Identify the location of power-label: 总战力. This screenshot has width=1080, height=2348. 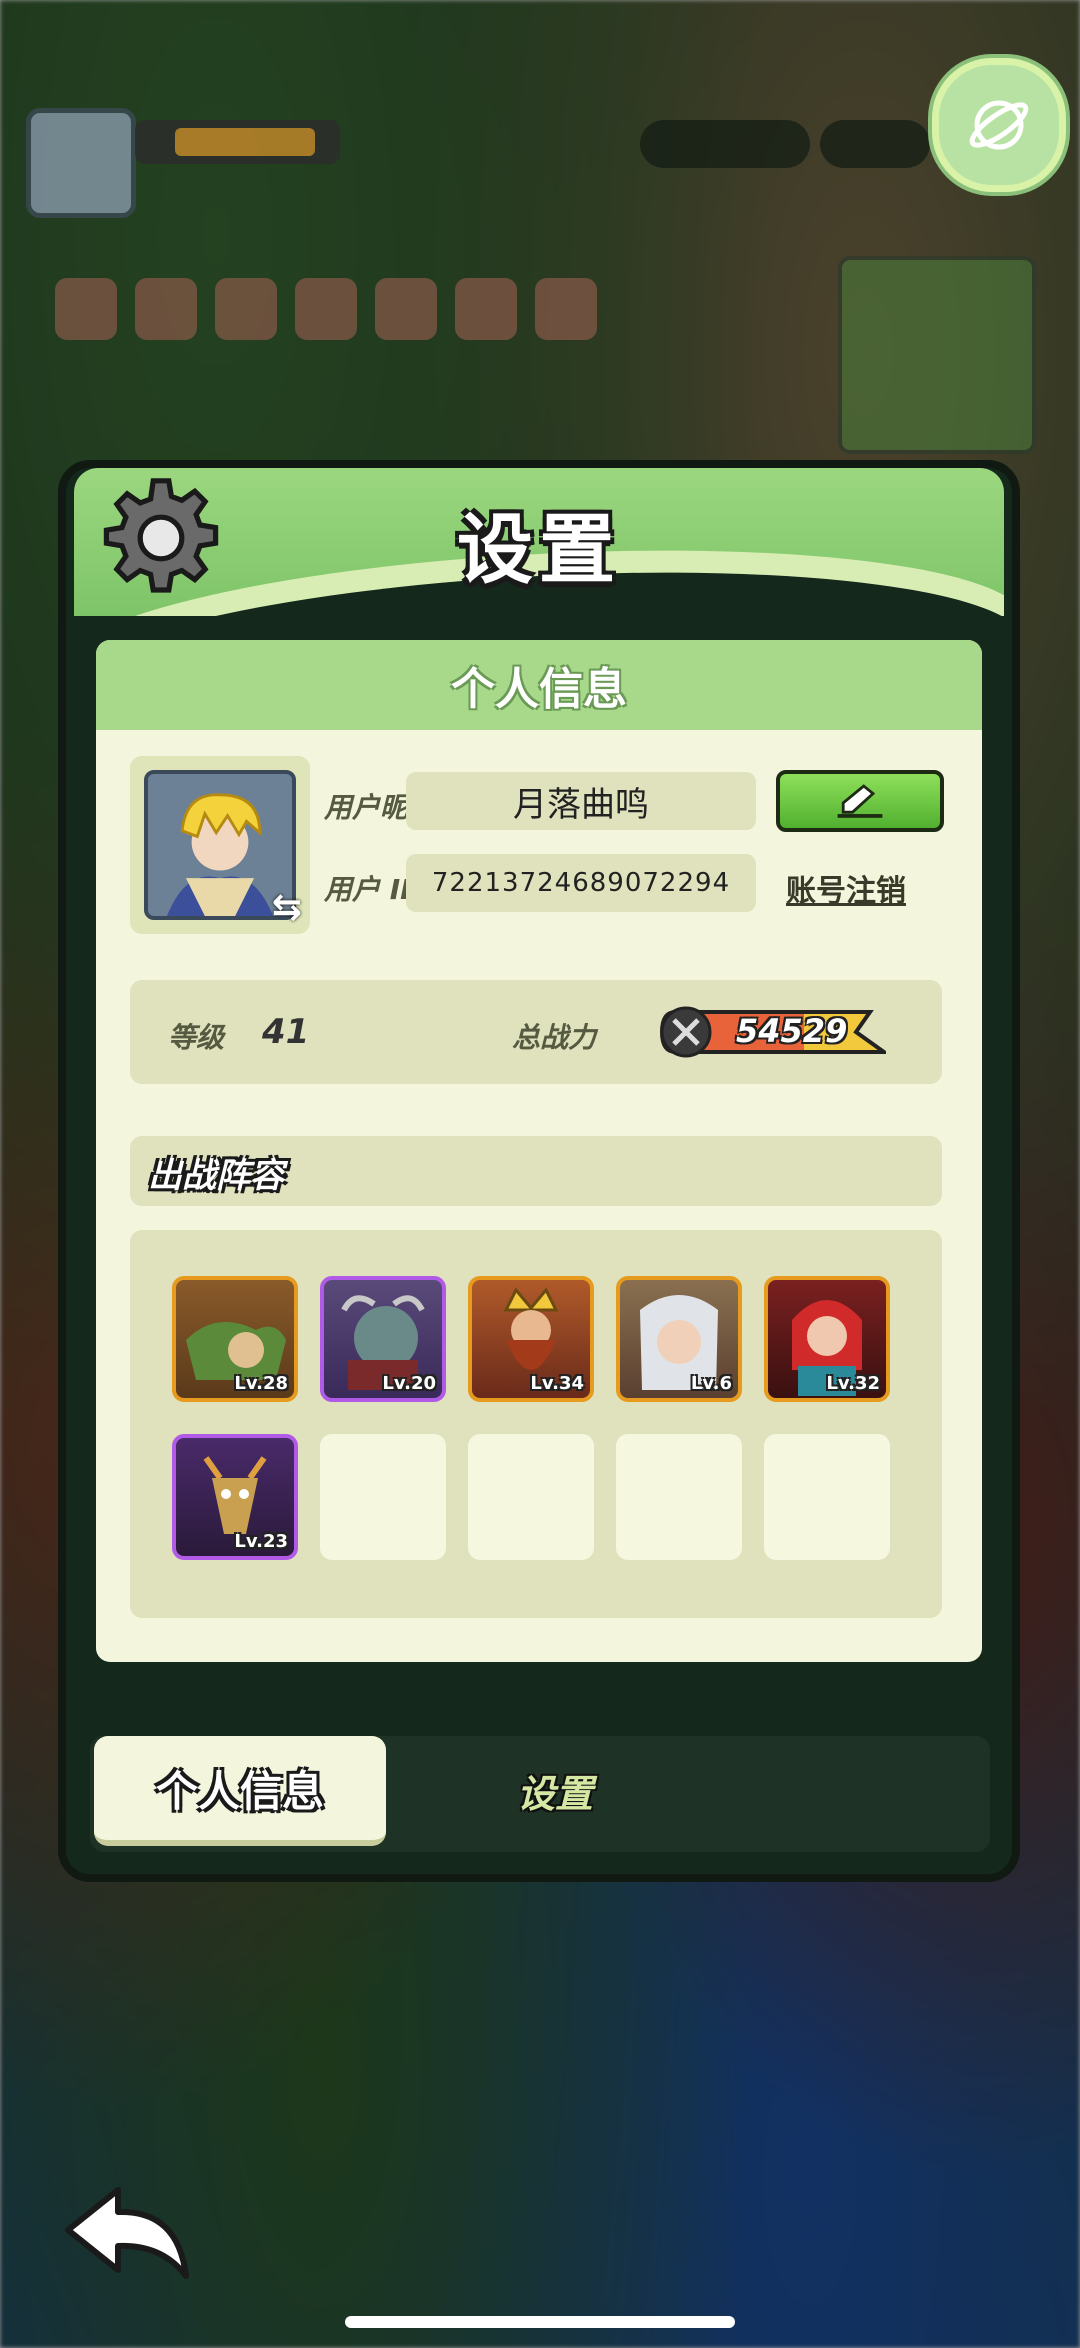
(554, 1037).